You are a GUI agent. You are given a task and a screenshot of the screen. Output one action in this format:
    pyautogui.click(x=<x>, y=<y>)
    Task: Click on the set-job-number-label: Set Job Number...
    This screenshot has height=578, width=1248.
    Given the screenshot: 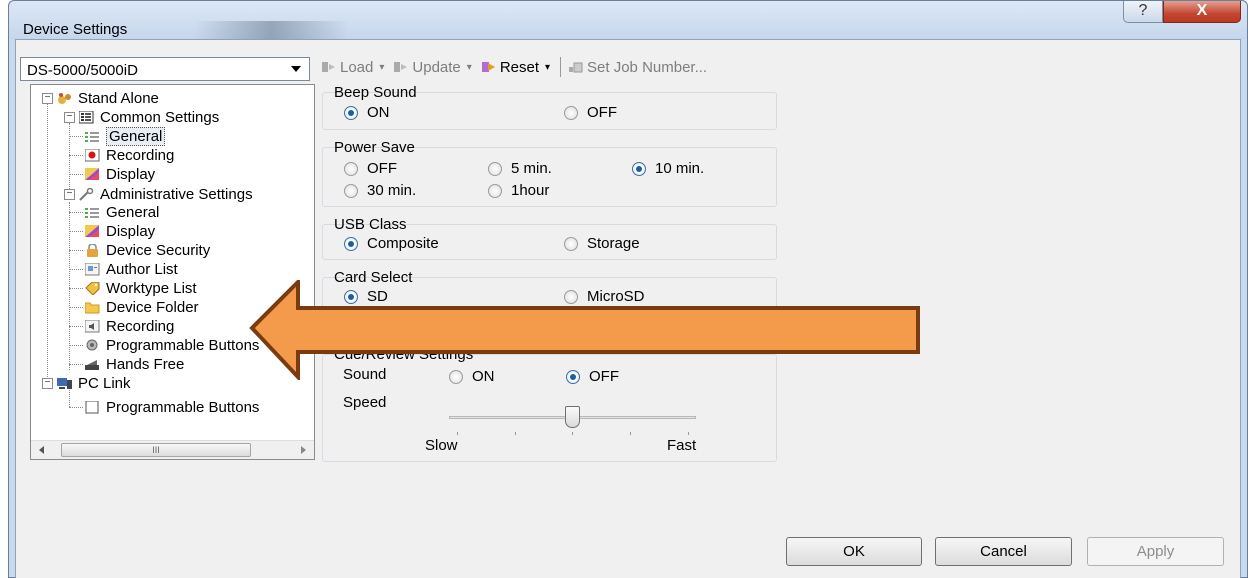 What is the action you would take?
    pyautogui.click(x=647, y=67)
    